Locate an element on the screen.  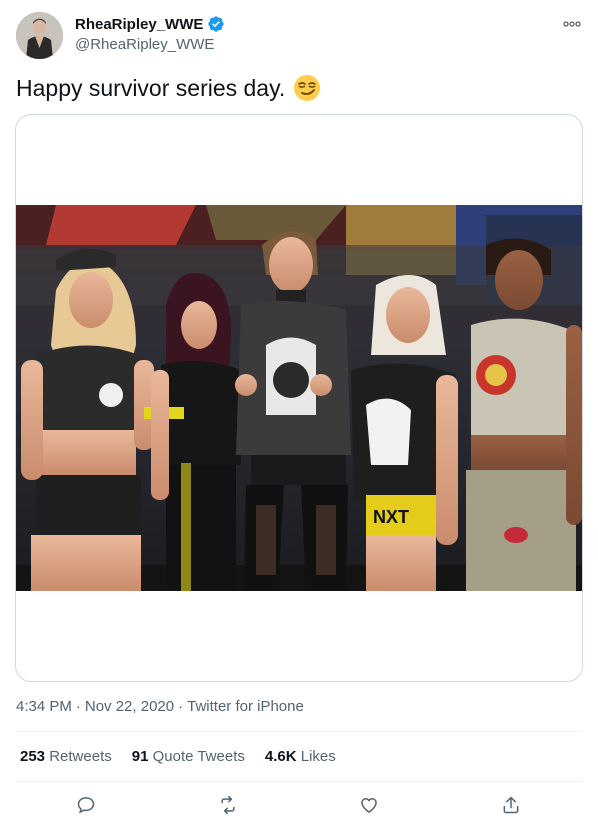
avatar is located at coordinates (39, 35).